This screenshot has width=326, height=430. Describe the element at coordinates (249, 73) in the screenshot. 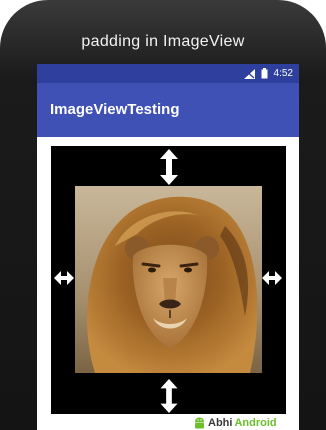

I see `signal-icon` at that location.